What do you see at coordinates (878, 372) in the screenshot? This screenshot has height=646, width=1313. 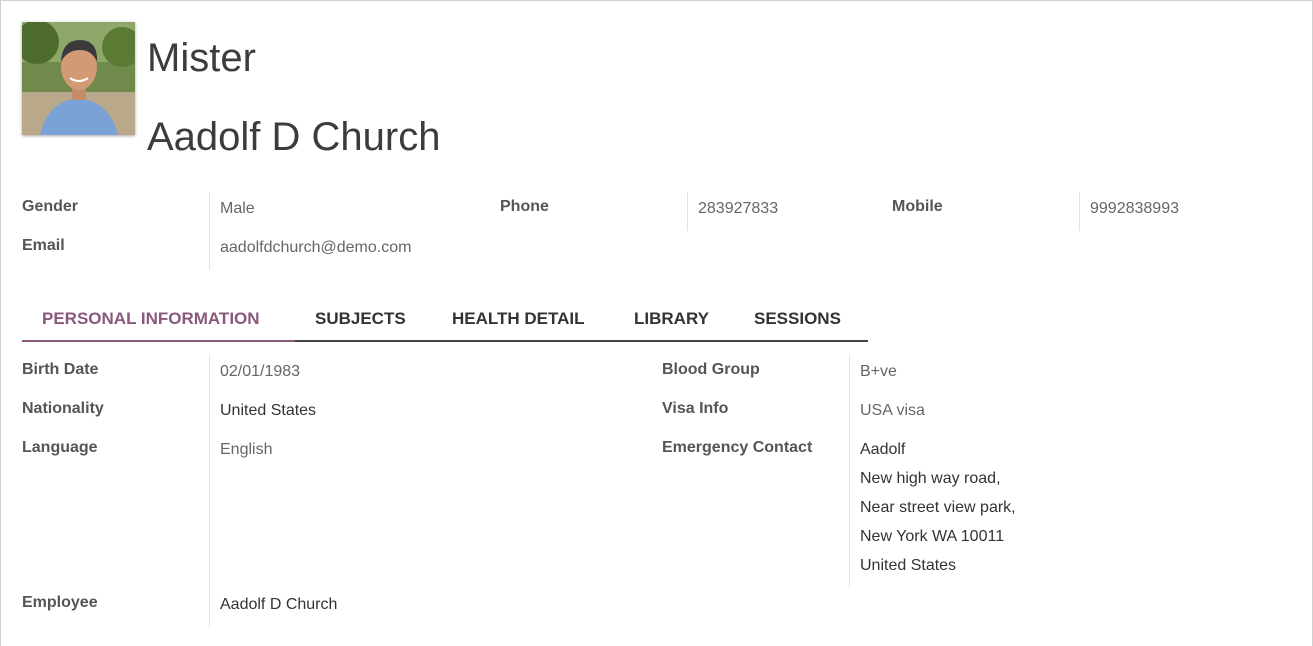 I see `blood-group-field: B+ve` at bounding box center [878, 372].